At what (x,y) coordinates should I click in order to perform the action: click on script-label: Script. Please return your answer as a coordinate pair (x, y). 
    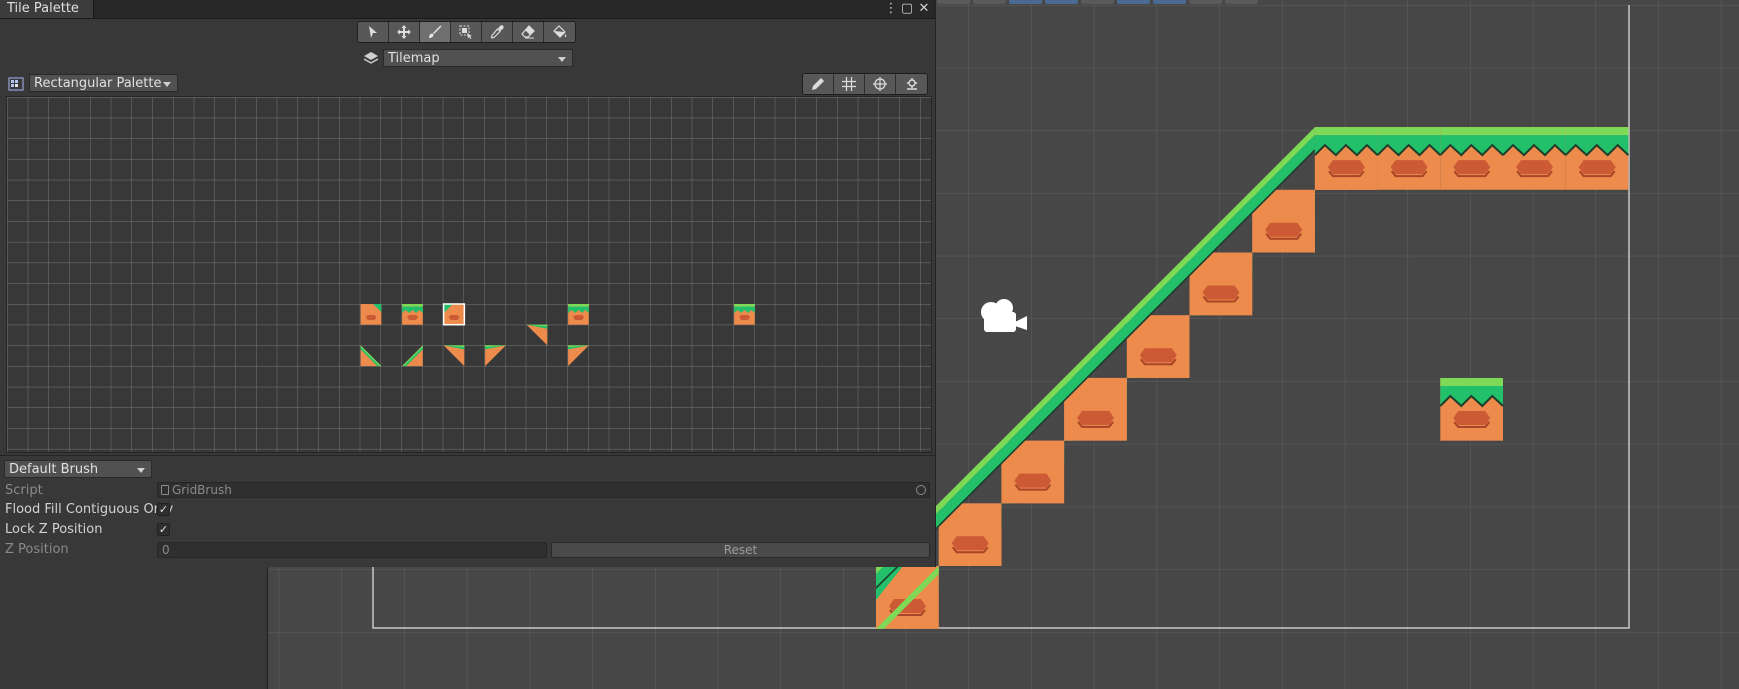
    Looking at the image, I should click on (24, 490).